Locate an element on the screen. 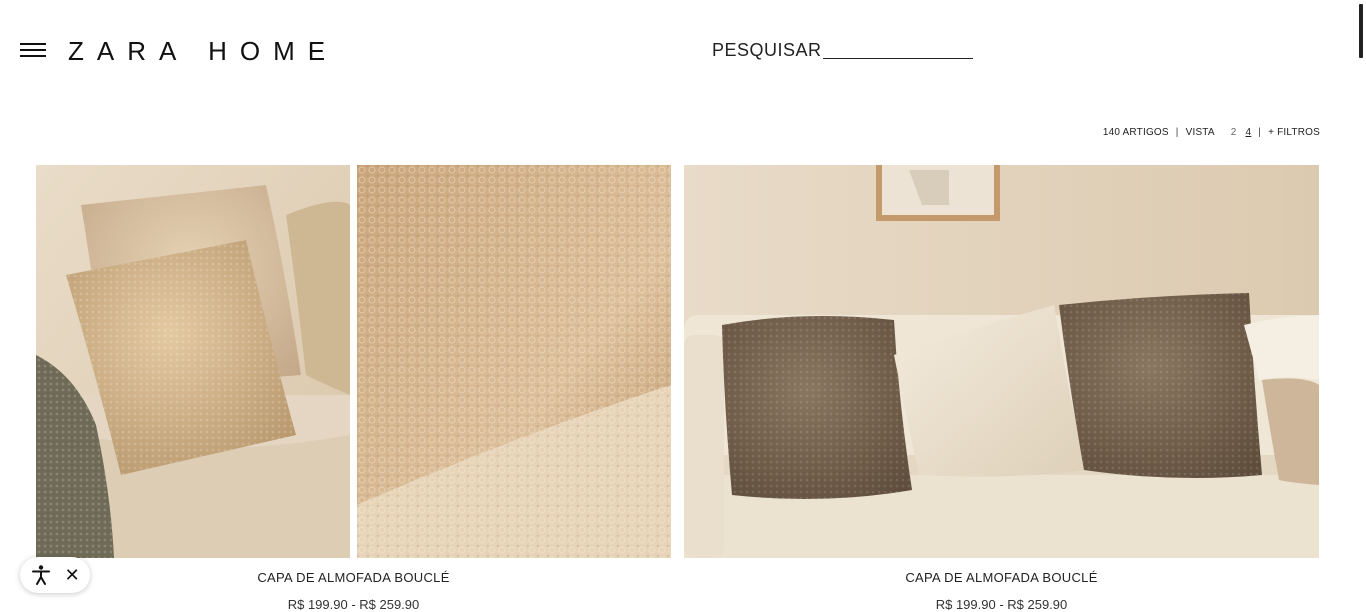 The image size is (1366, 612). view-label: VISTA is located at coordinates (1200, 132).